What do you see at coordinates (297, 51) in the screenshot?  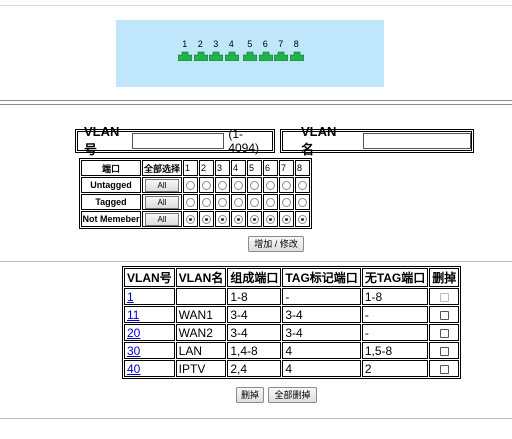 I see `port-icon: 8` at bounding box center [297, 51].